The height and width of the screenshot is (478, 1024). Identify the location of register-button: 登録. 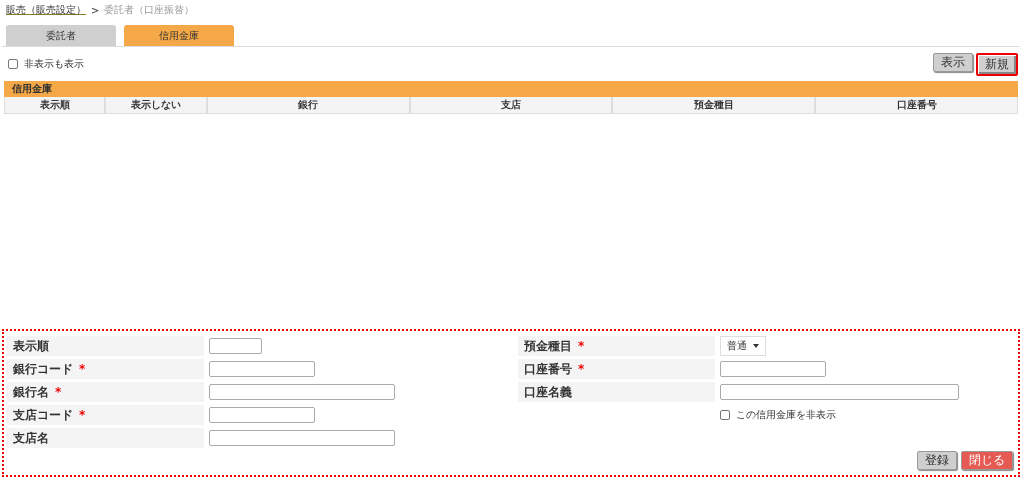
(937, 460).